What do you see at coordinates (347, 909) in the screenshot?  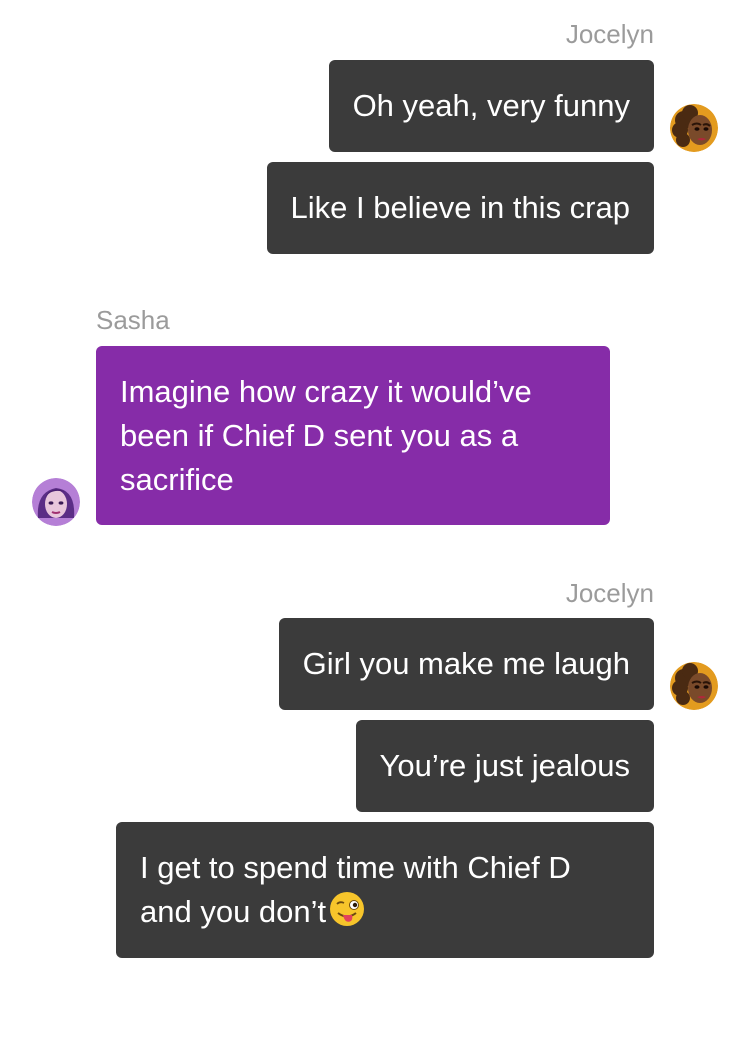 I see `winking-face-with-tongue-icon` at bounding box center [347, 909].